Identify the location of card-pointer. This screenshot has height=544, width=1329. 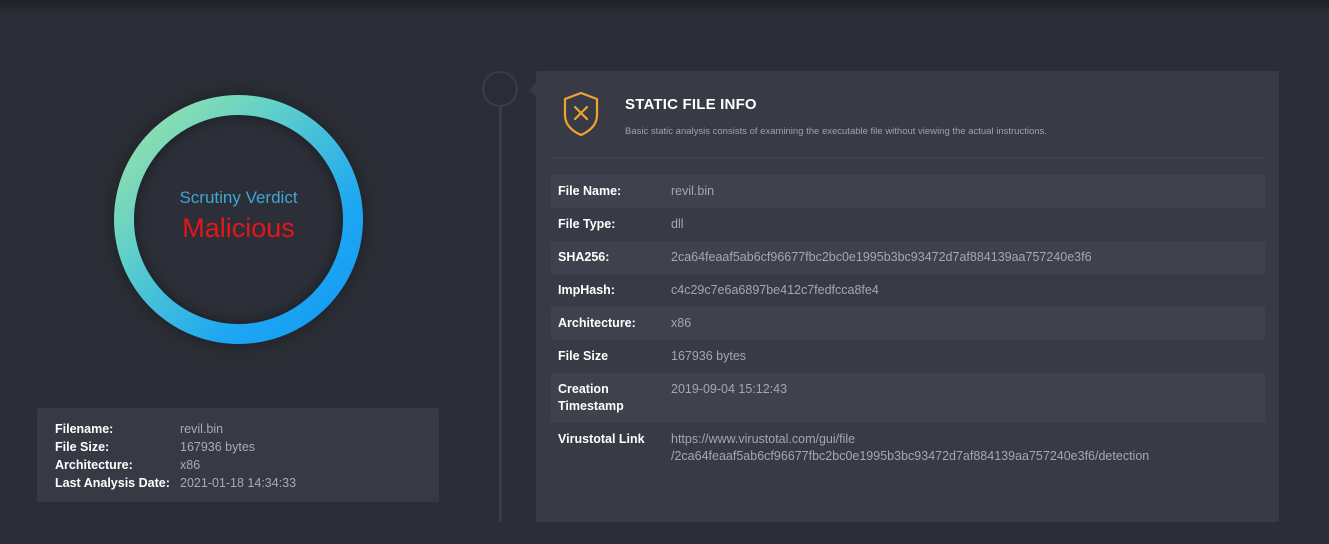
(532, 90).